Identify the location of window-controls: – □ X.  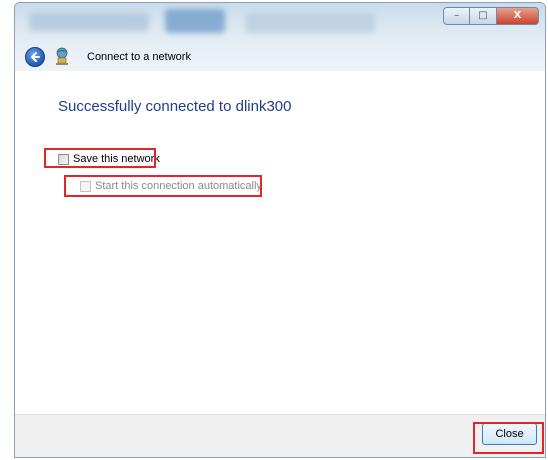
(491, 16).